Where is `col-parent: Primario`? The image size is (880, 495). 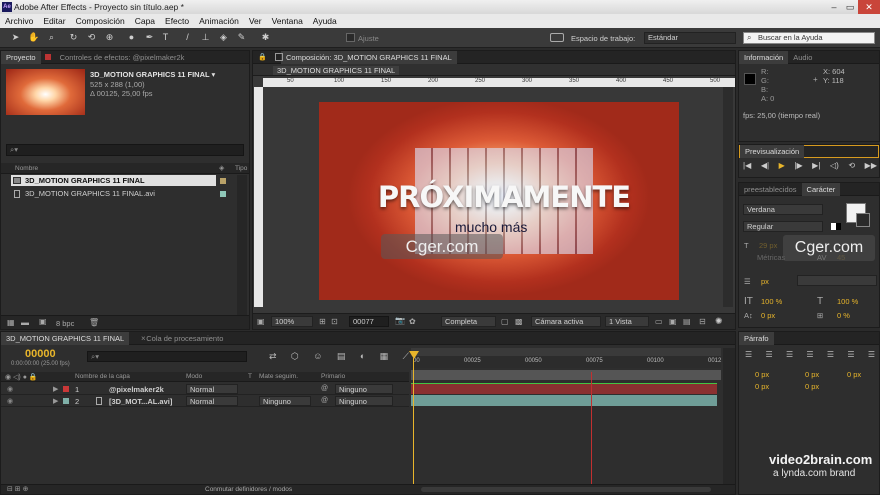
col-parent: Primario is located at coordinates (333, 376).